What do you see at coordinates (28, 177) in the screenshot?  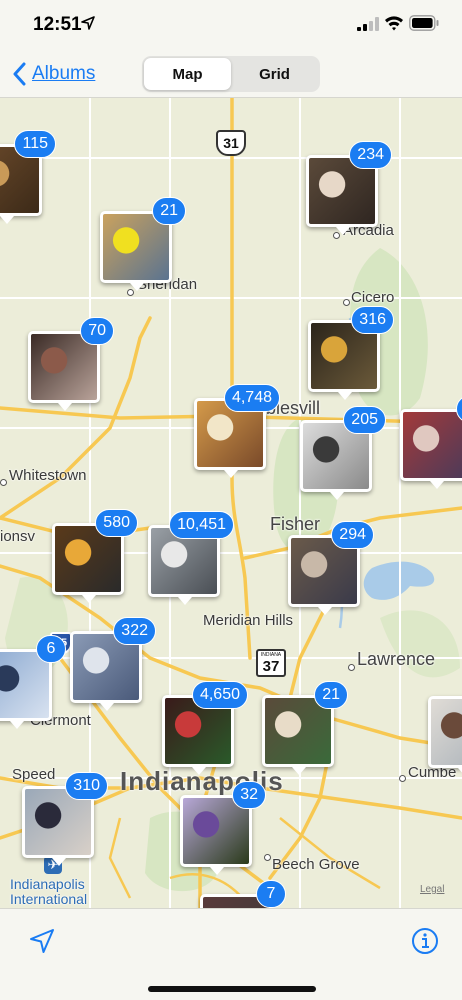 I see `cluster-115: 115` at bounding box center [28, 177].